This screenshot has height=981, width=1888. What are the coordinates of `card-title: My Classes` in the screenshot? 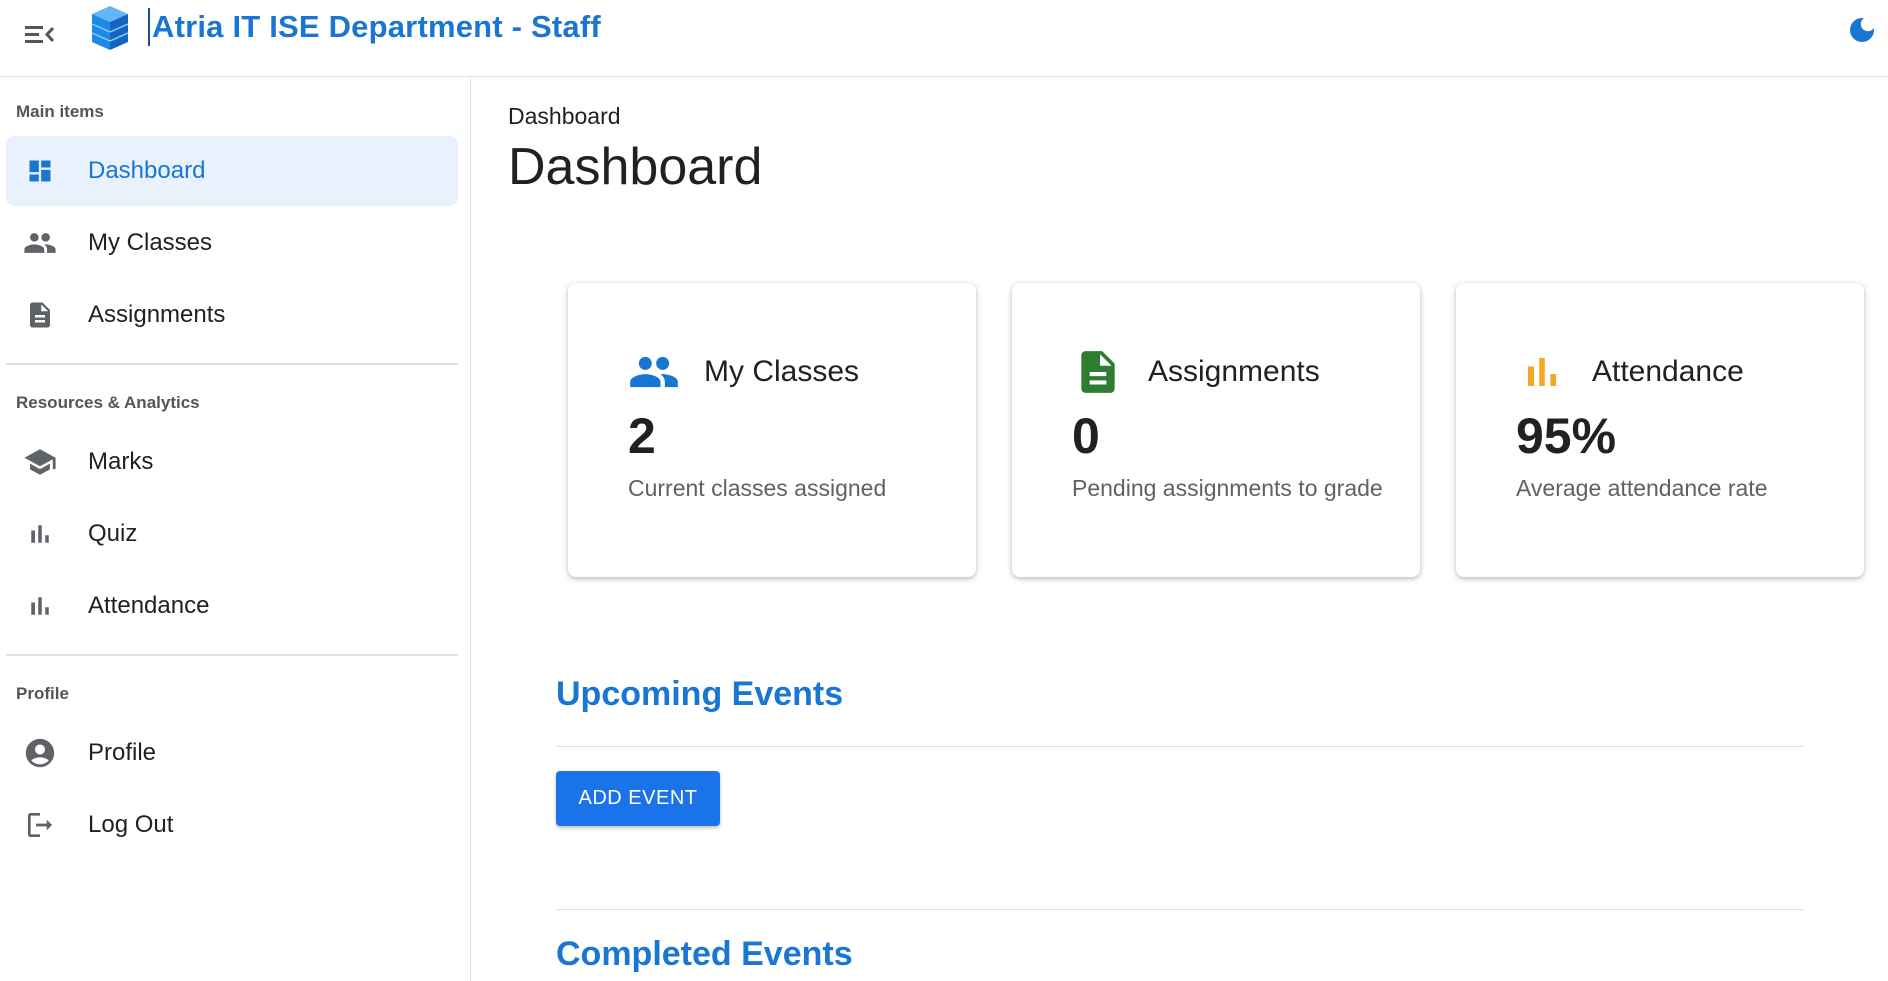 It's located at (782, 371).